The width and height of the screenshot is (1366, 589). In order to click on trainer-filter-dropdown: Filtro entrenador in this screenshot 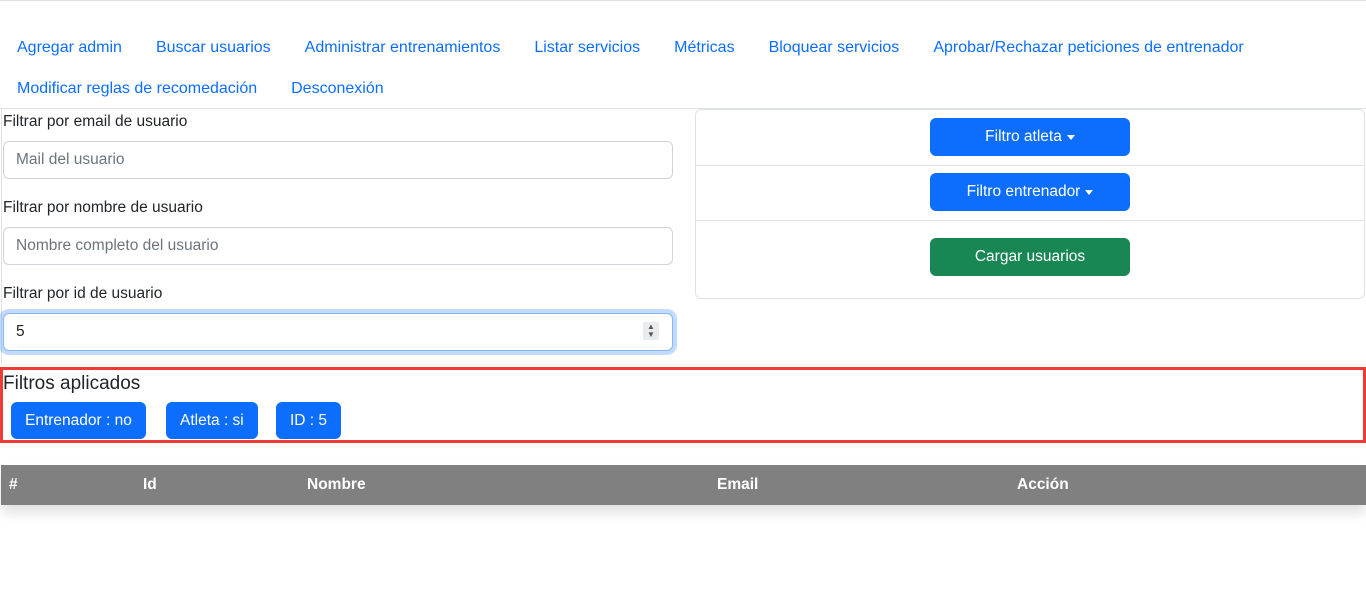, I will do `click(1030, 192)`.